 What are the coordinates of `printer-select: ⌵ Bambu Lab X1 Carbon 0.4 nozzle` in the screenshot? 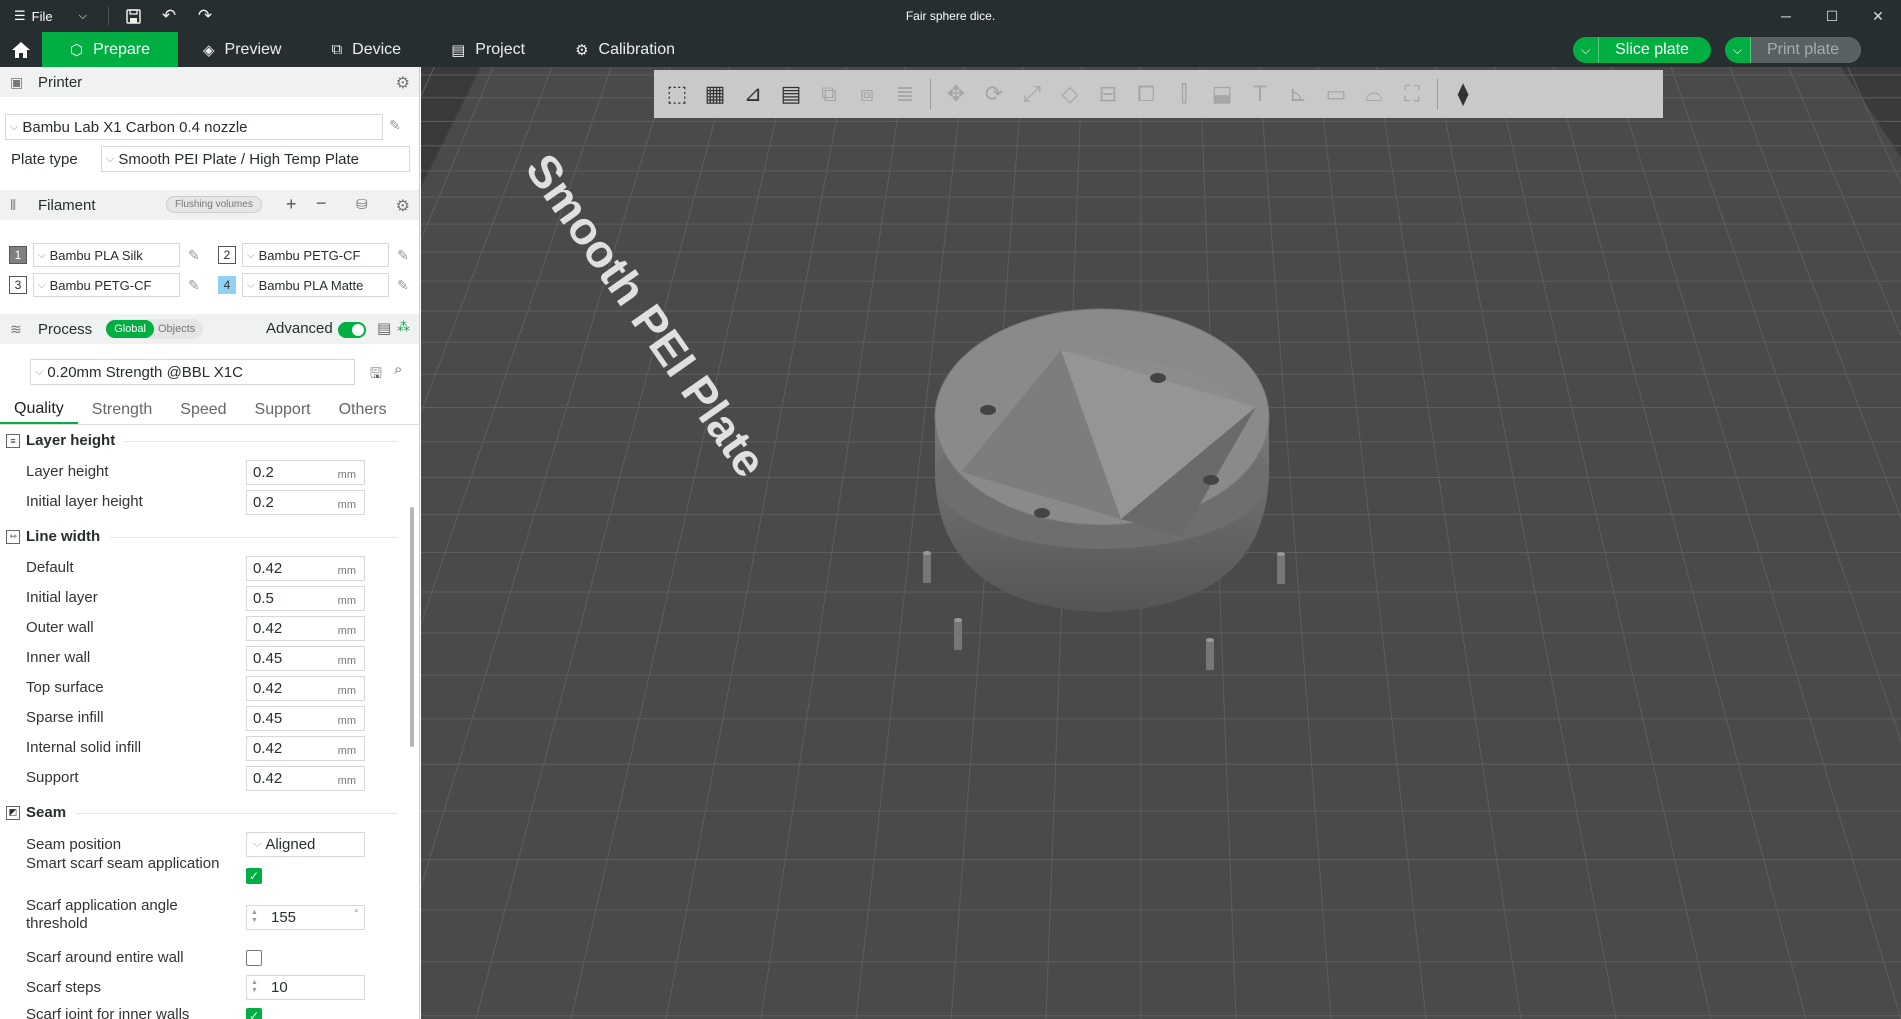 It's located at (194, 127).